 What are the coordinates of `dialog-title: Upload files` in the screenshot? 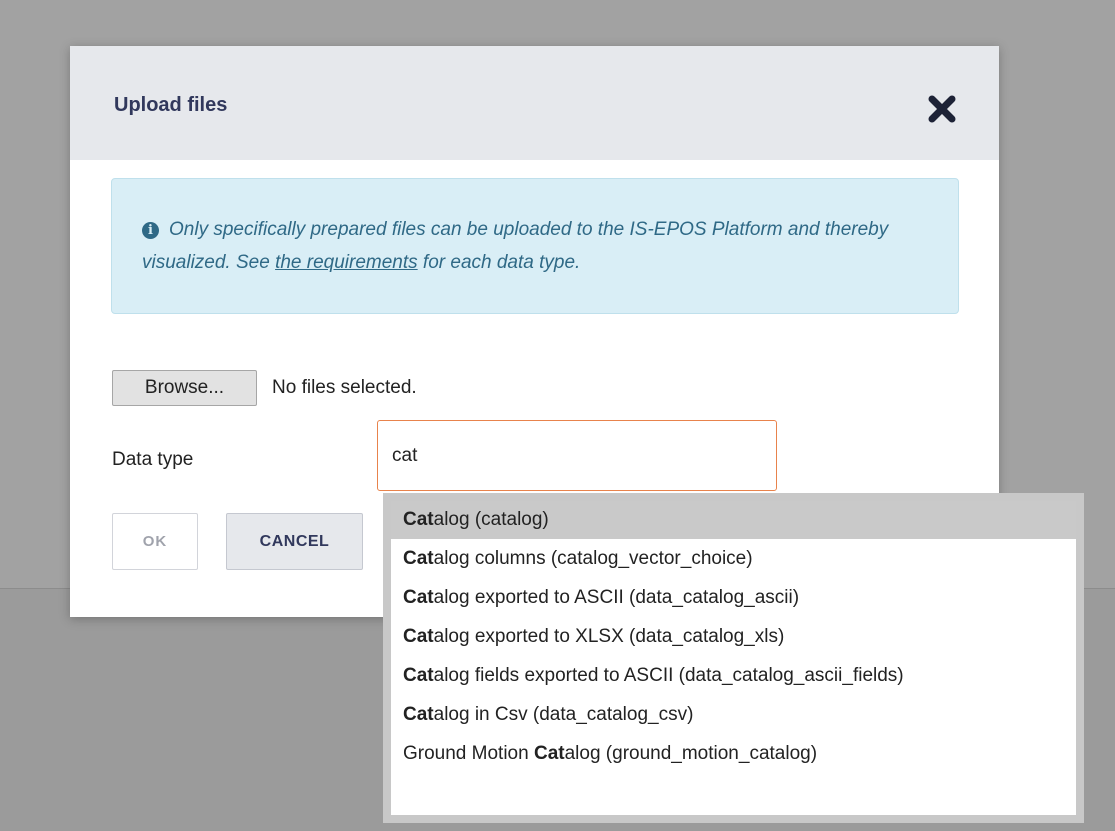 It's located at (171, 105).